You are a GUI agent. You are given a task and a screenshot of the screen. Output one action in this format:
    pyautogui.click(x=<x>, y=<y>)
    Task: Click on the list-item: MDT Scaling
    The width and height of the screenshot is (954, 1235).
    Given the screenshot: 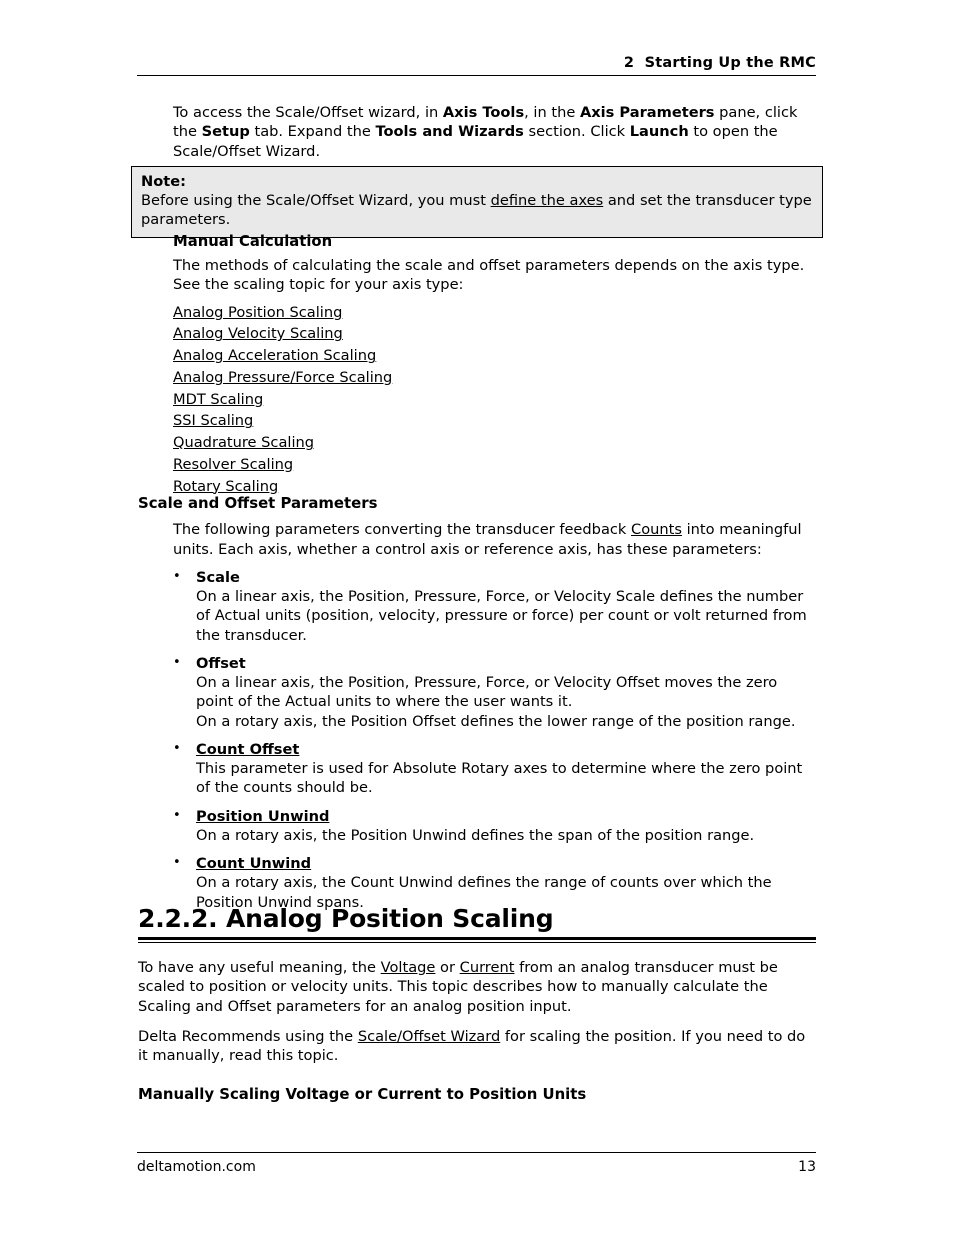 What is the action you would take?
    pyautogui.click(x=563, y=400)
    